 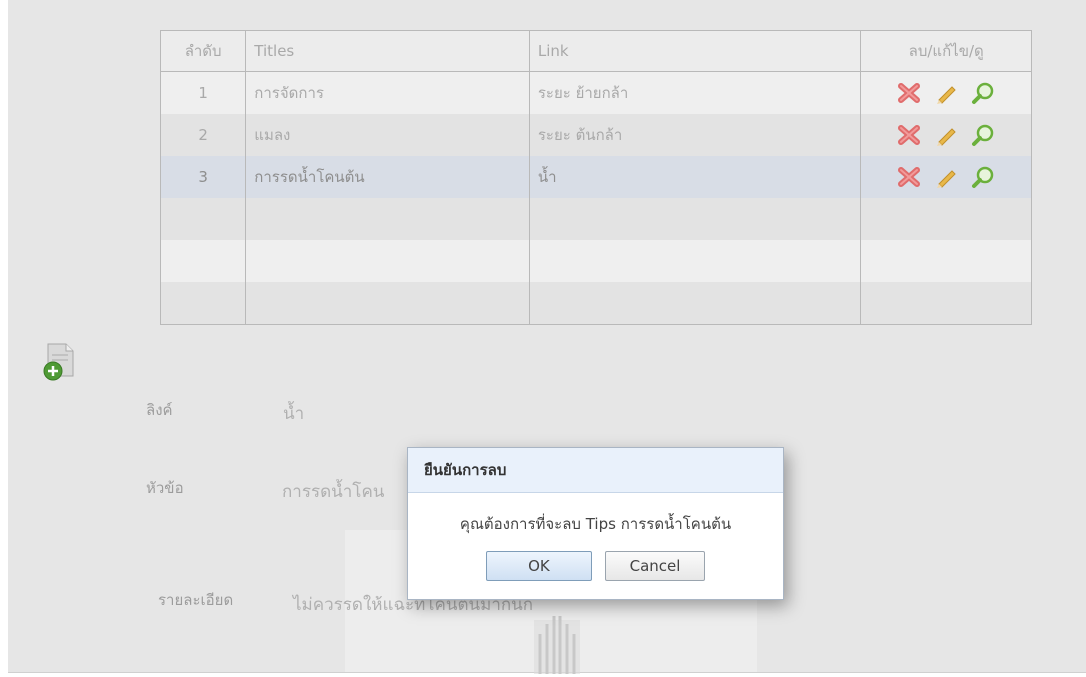 I want to click on table-row-selected: 3 การรดน้ำโคนต้น น้ำ, so click(x=595, y=177).